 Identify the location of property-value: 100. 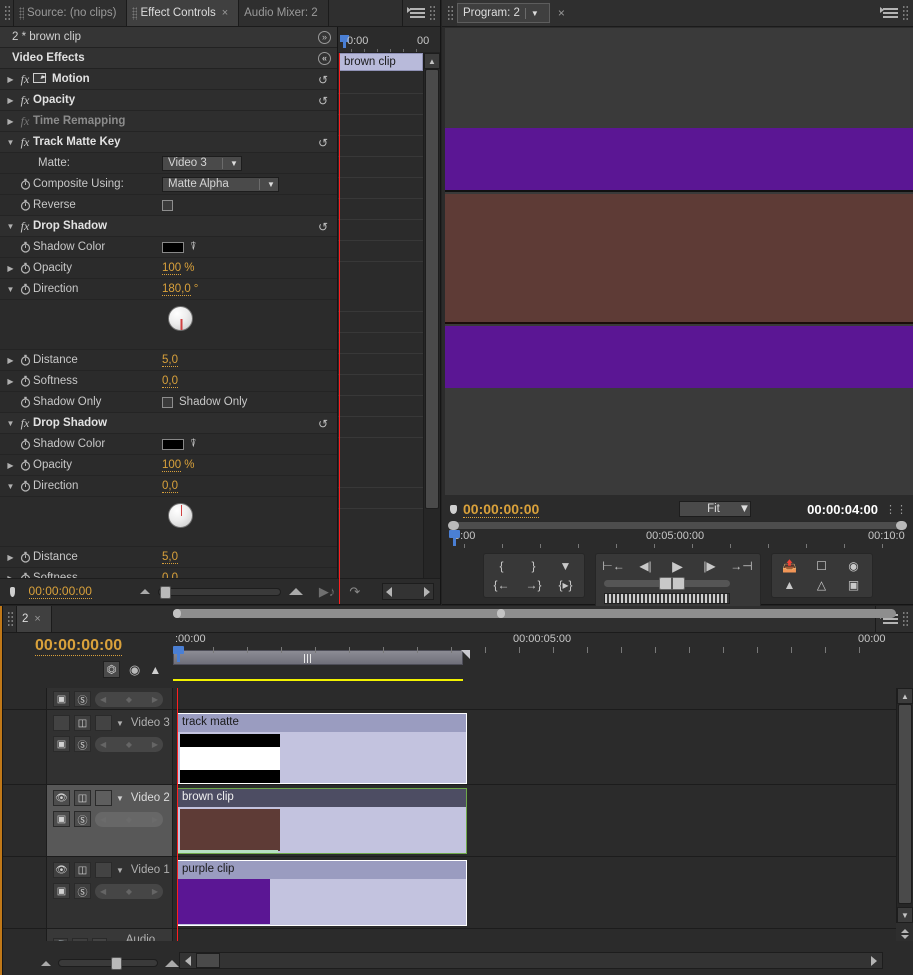
(172, 268).